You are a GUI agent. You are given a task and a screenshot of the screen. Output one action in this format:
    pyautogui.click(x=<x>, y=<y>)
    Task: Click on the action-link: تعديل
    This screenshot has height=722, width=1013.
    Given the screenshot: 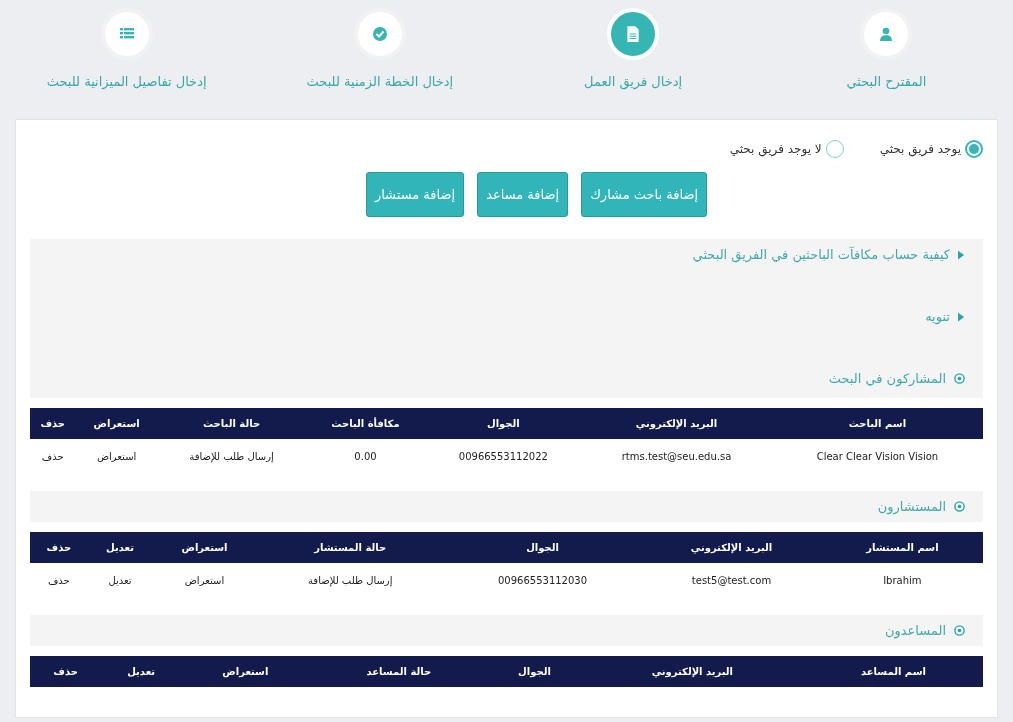 What is the action you would take?
    pyautogui.click(x=120, y=580)
    